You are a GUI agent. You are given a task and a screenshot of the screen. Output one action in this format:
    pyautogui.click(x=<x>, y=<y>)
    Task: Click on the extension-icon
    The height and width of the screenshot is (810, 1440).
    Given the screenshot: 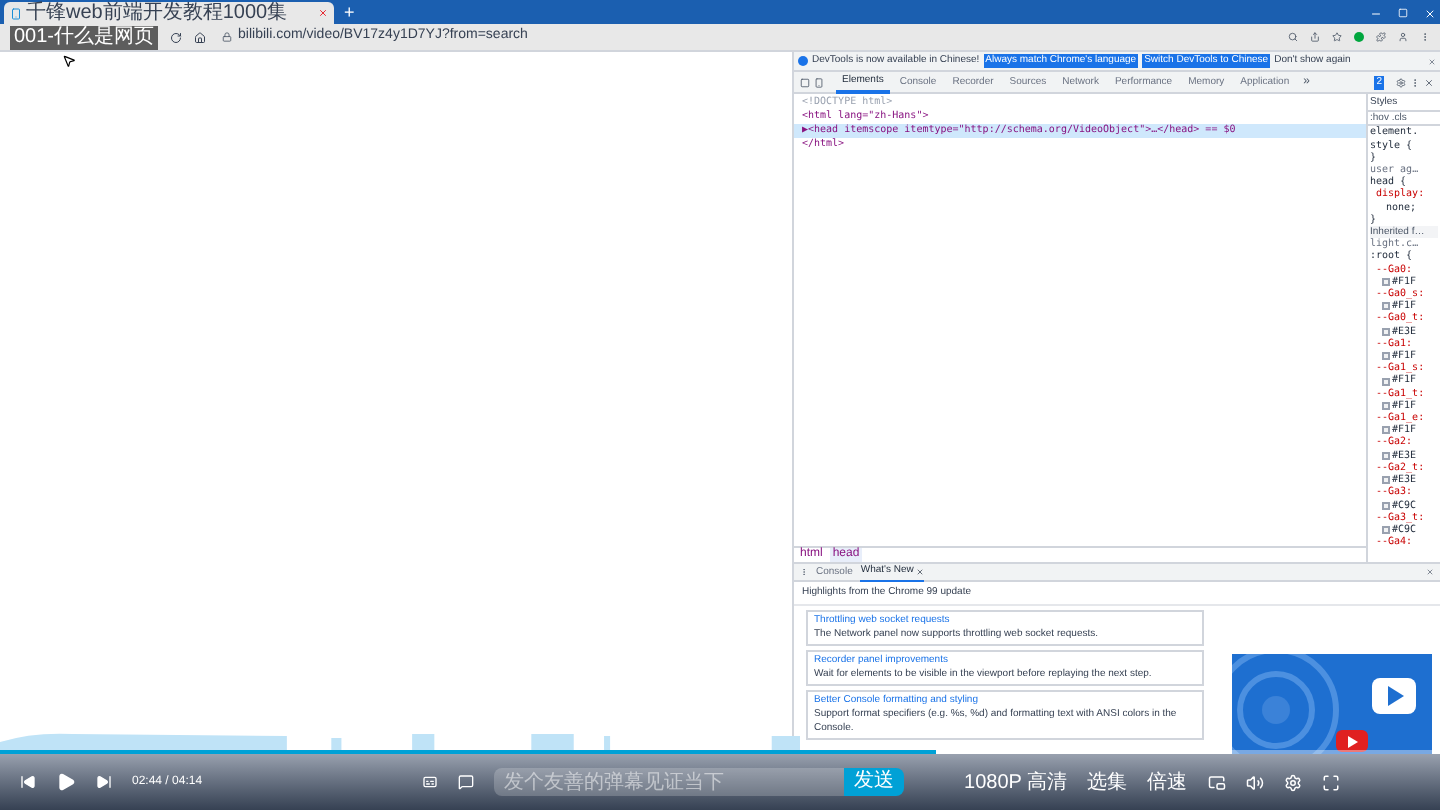 What is the action you would take?
    pyautogui.click(x=1359, y=37)
    